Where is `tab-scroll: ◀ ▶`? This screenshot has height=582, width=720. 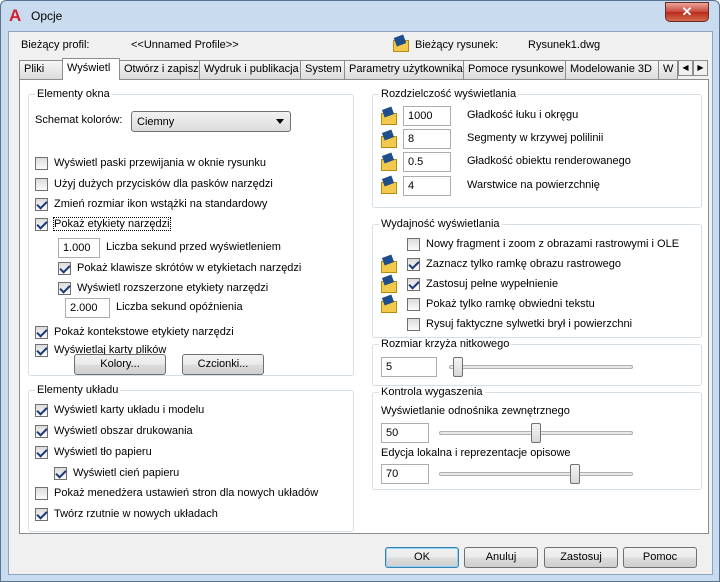
tab-scroll: ◀ ▶ is located at coordinates (693, 69).